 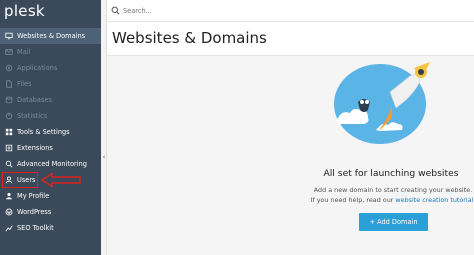 What do you see at coordinates (8, 228) in the screenshot?
I see `seo-icon` at bounding box center [8, 228].